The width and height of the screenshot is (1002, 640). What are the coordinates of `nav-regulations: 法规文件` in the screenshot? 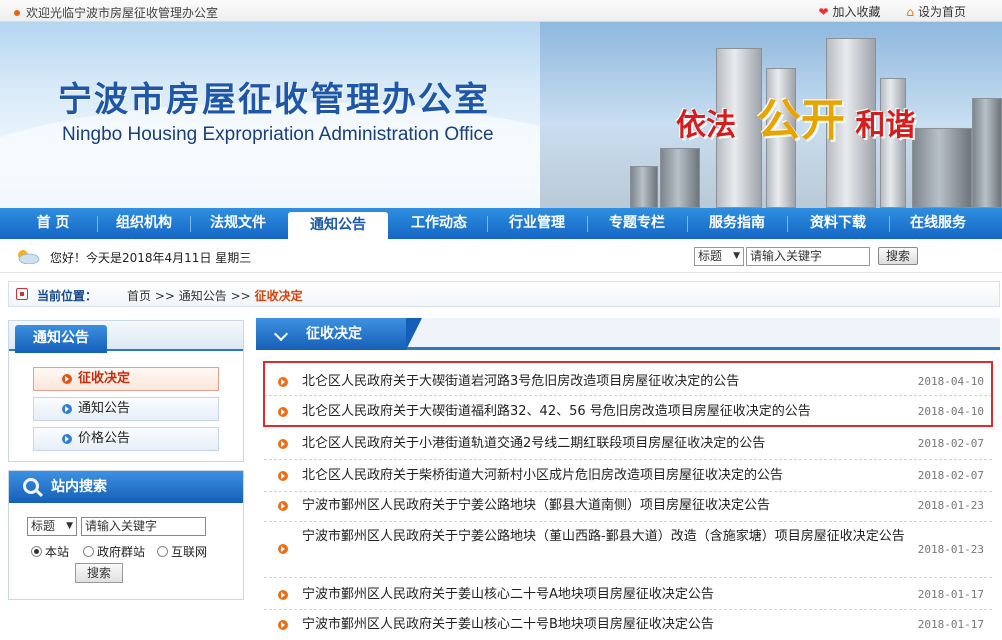 It's located at (238, 223).